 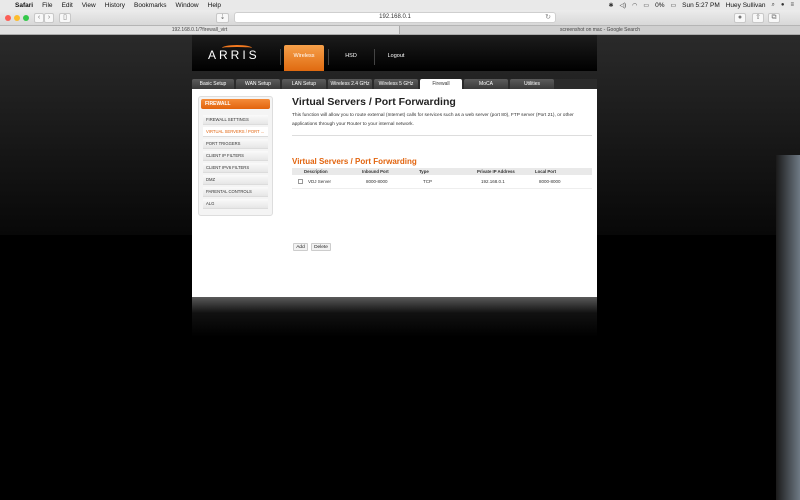 What do you see at coordinates (214, 5) in the screenshot?
I see `menu-help: Help` at bounding box center [214, 5].